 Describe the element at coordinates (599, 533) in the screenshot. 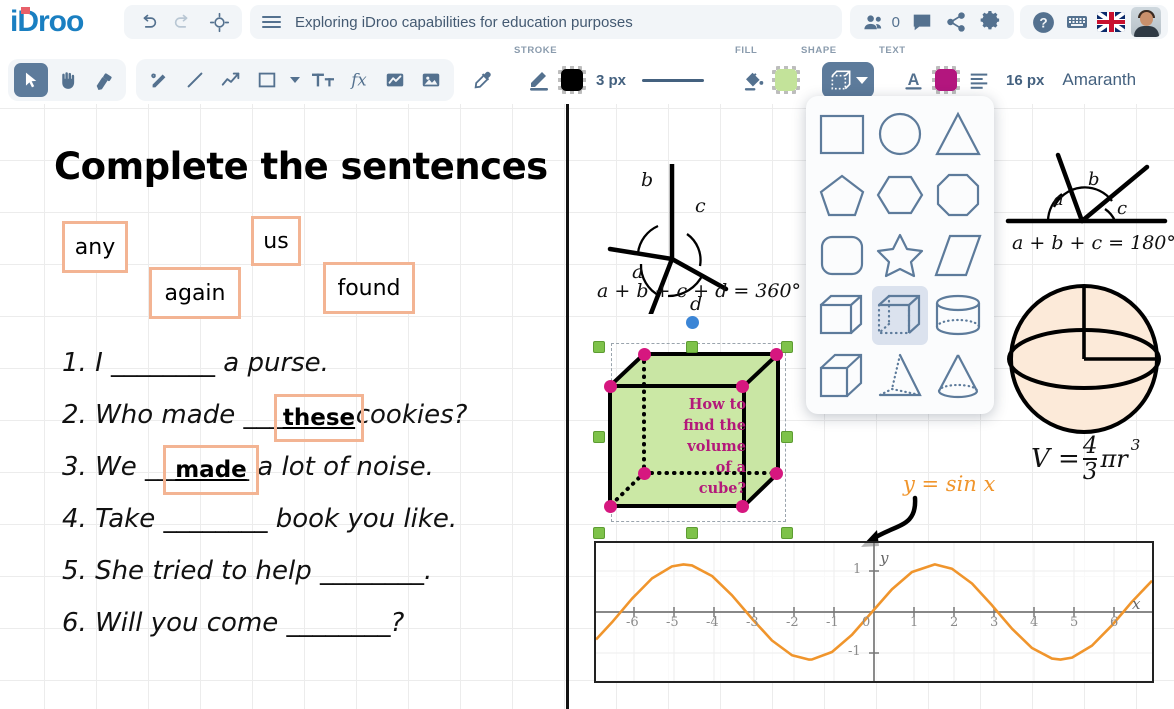

I see `resize-handle-sw` at that location.